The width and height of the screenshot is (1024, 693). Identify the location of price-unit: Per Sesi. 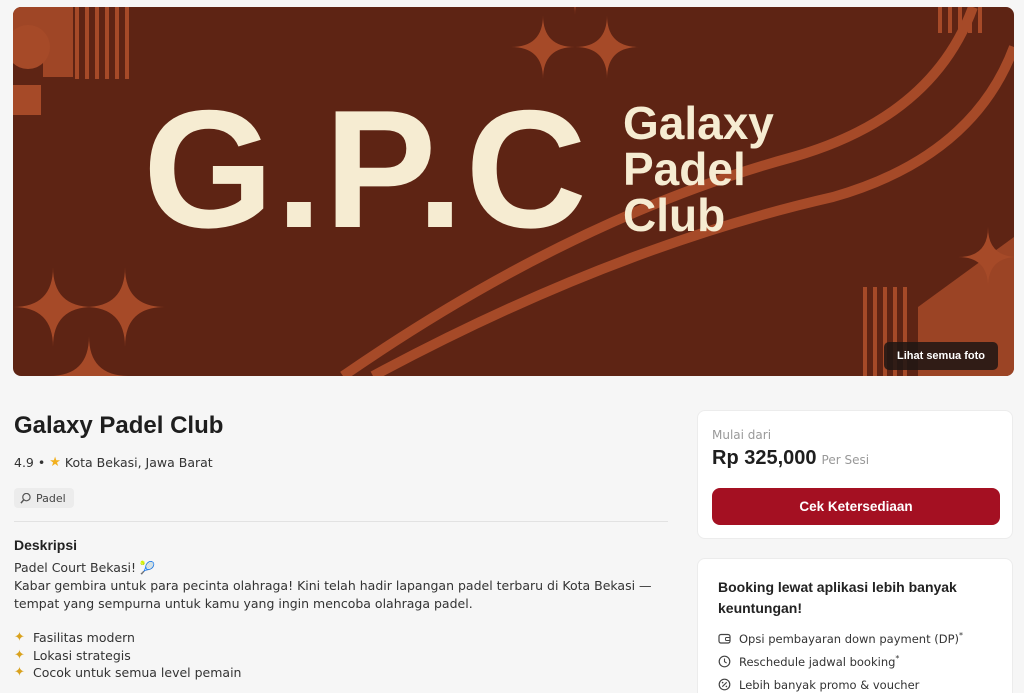
(845, 460).